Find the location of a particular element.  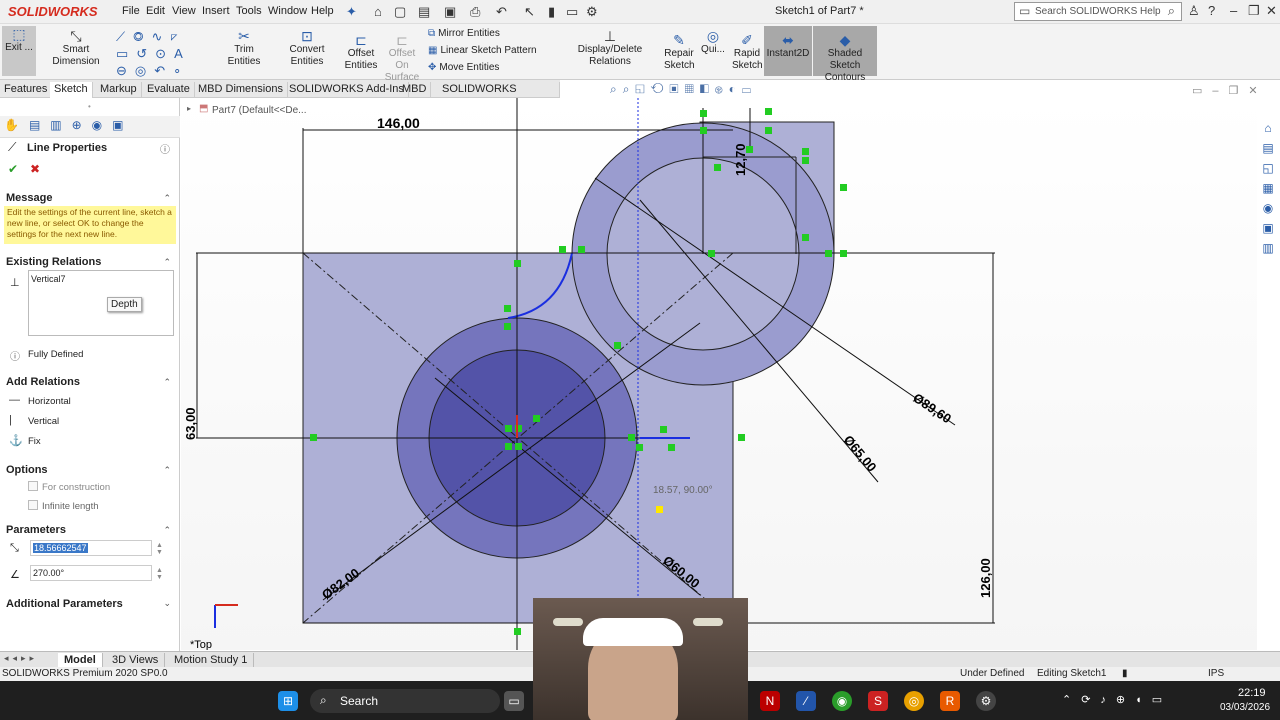

clock-date: 03/03/2026 is located at coordinates (1245, 707).